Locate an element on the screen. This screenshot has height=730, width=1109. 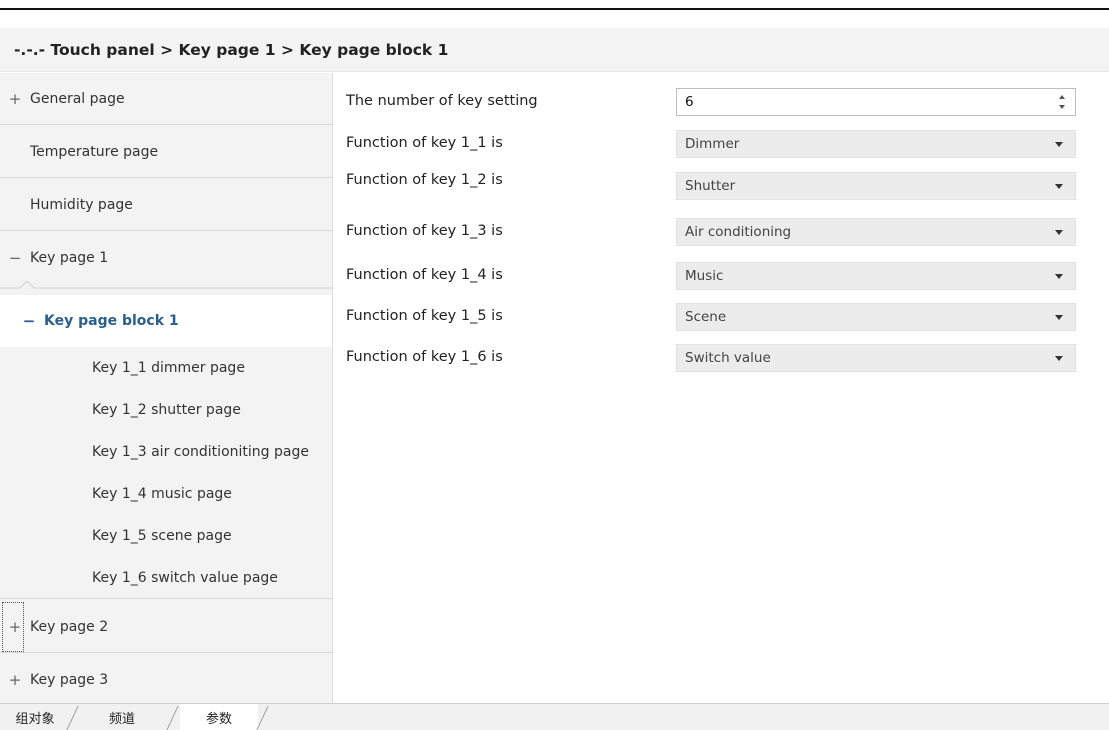
param-row-number-of-keys: The number of key setting 6 is located at coordinates (721, 103).